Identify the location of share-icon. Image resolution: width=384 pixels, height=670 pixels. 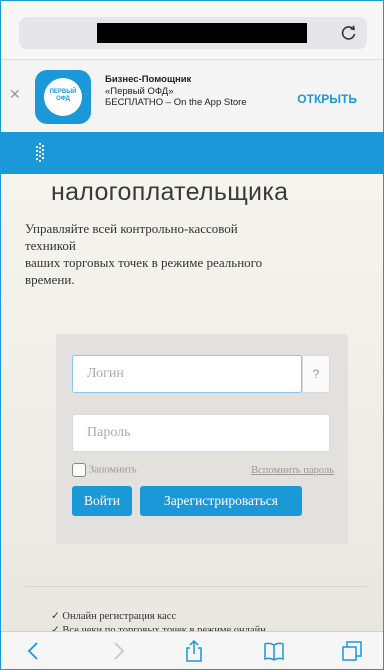
(194, 651).